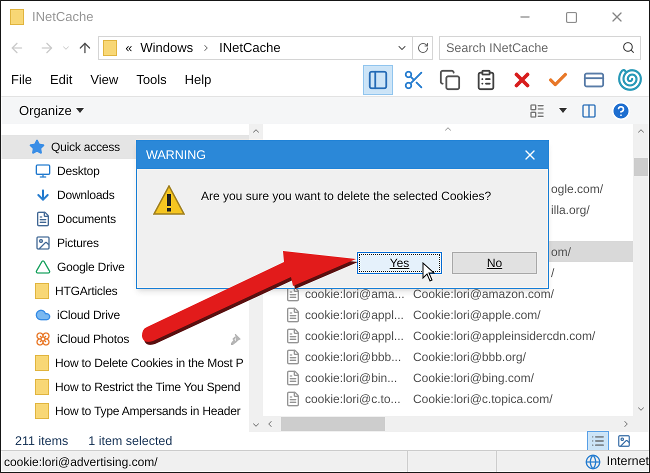 The image size is (650, 473). What do you see at coordinates (552, 273) in the screenshot?
I see `internet-address: /` at bounding box center [552, 273].